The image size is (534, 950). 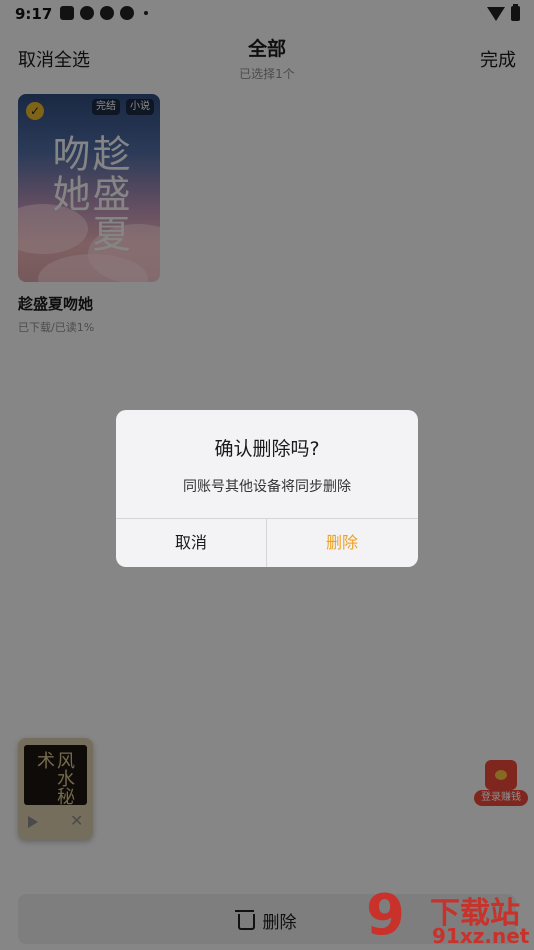 I want to click on confirm-delete-dialog: 确认删除吗? 同账号其他设备将同步删除 取消 删除, so click(x=267, y=488).